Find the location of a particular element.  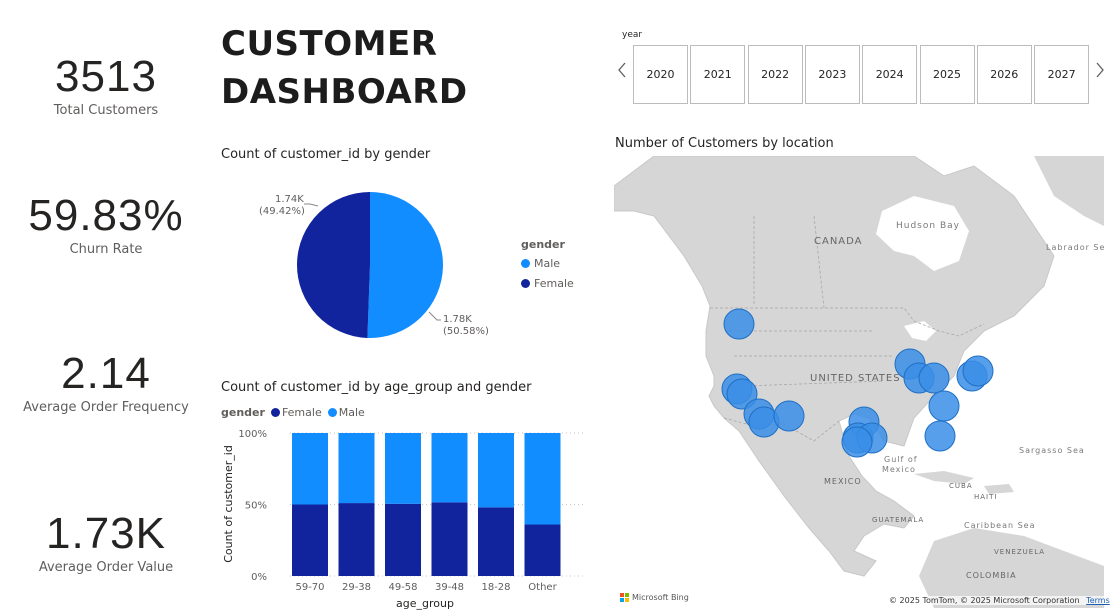

map-label-canada: CANADA is located at coordinates (838, 241).